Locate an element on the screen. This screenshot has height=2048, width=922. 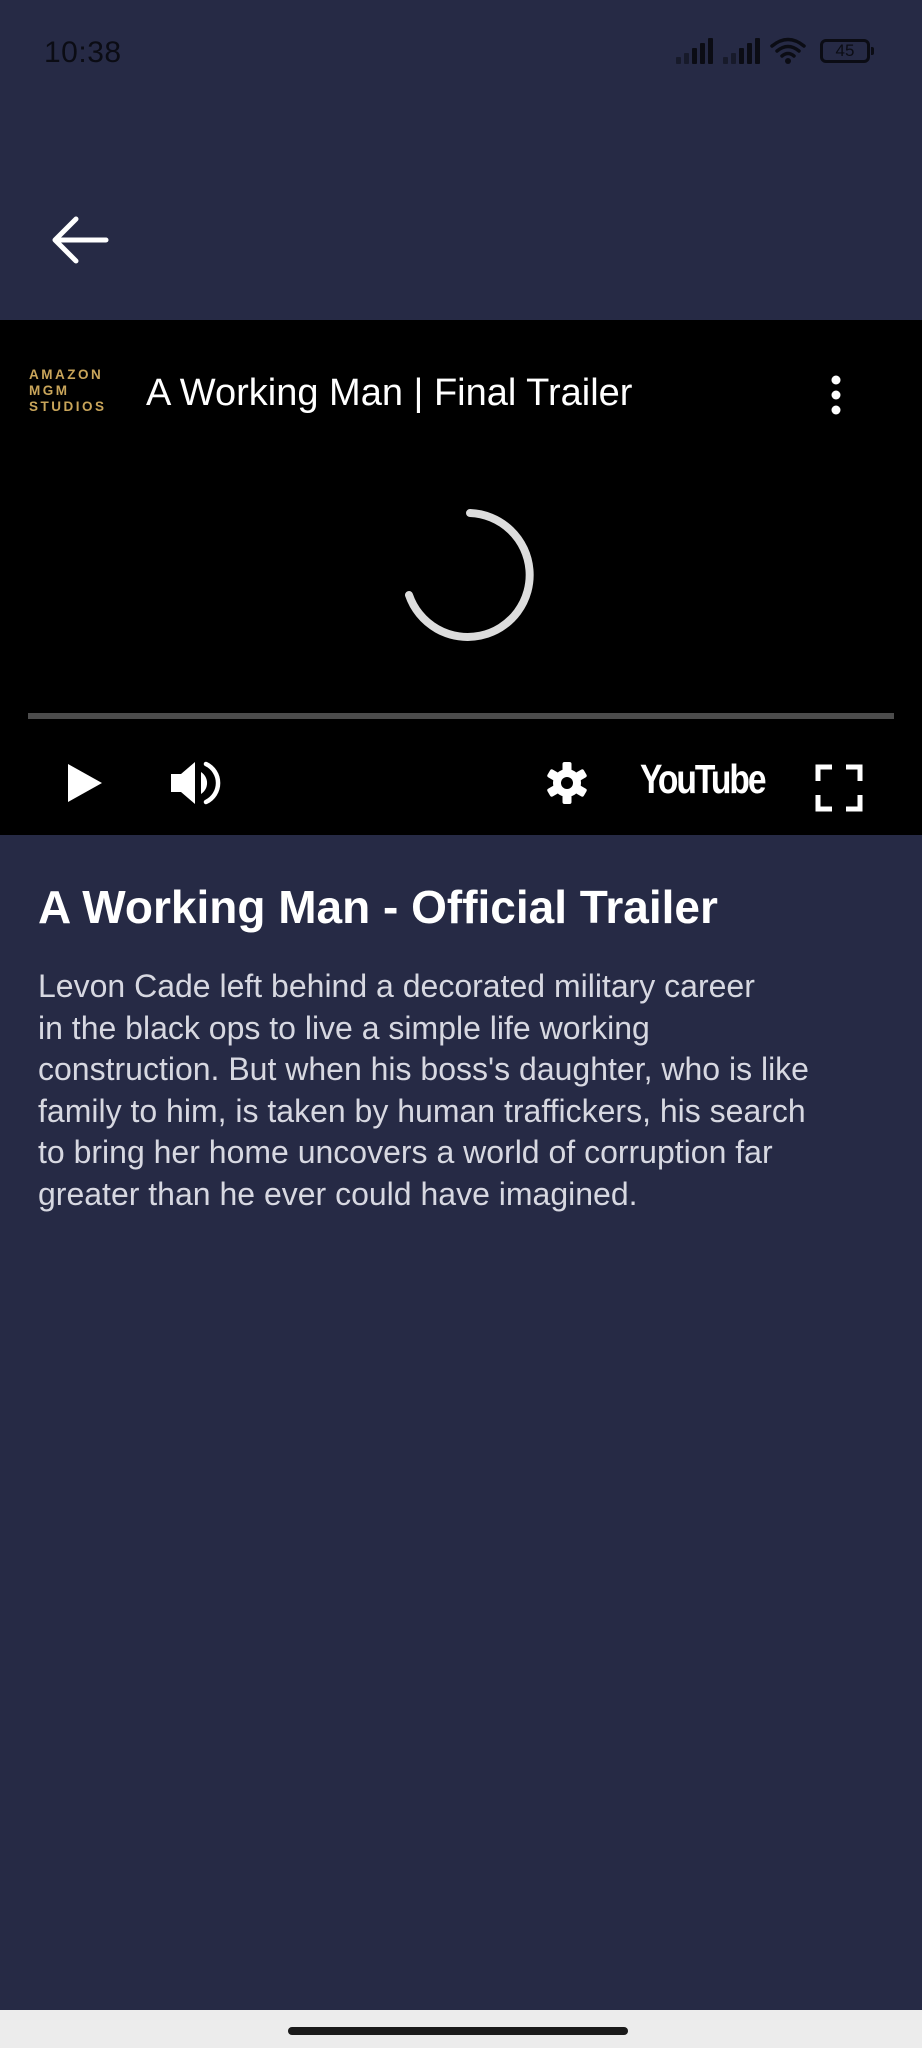
volume-icon is located at coordinates (196, 783).